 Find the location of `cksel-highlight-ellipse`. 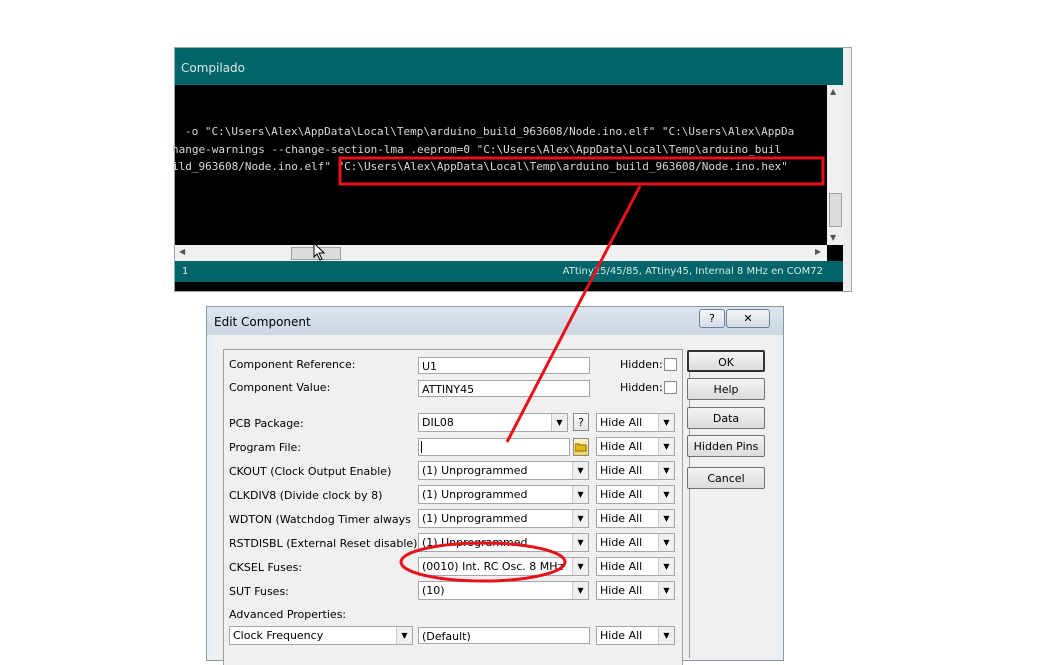

cksel-highlight-ellipse is located at coordinates (483, 562).